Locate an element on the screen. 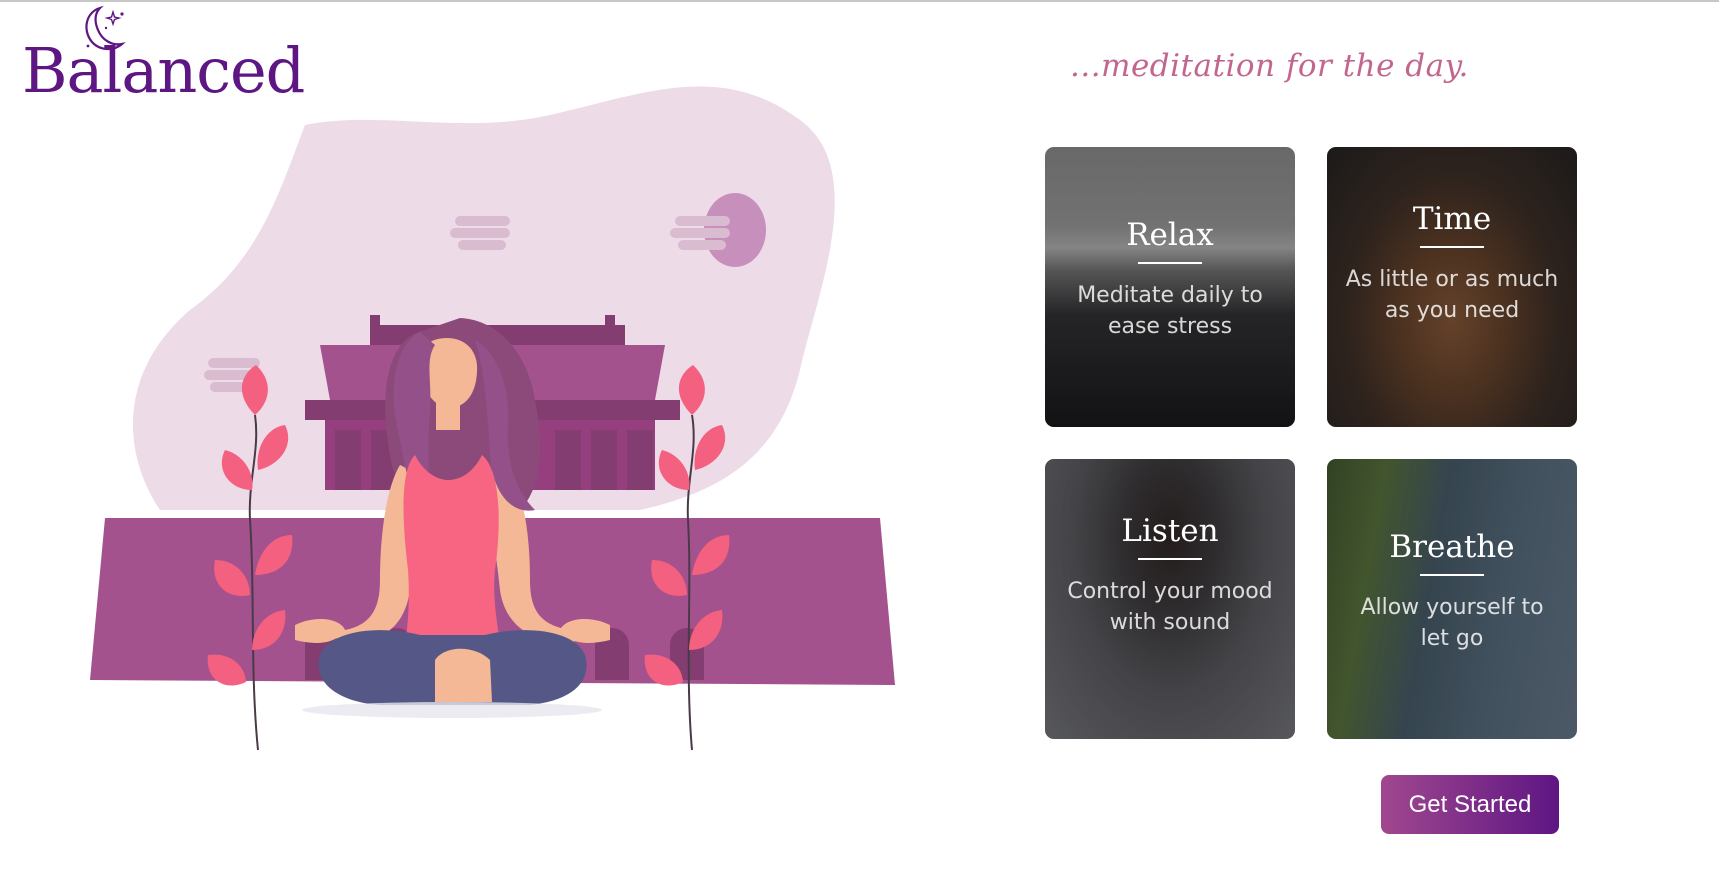 This screenshot has height=877, width=1719. card-listen-text: Control your mood with sound is located at coordinates (1170, 607).